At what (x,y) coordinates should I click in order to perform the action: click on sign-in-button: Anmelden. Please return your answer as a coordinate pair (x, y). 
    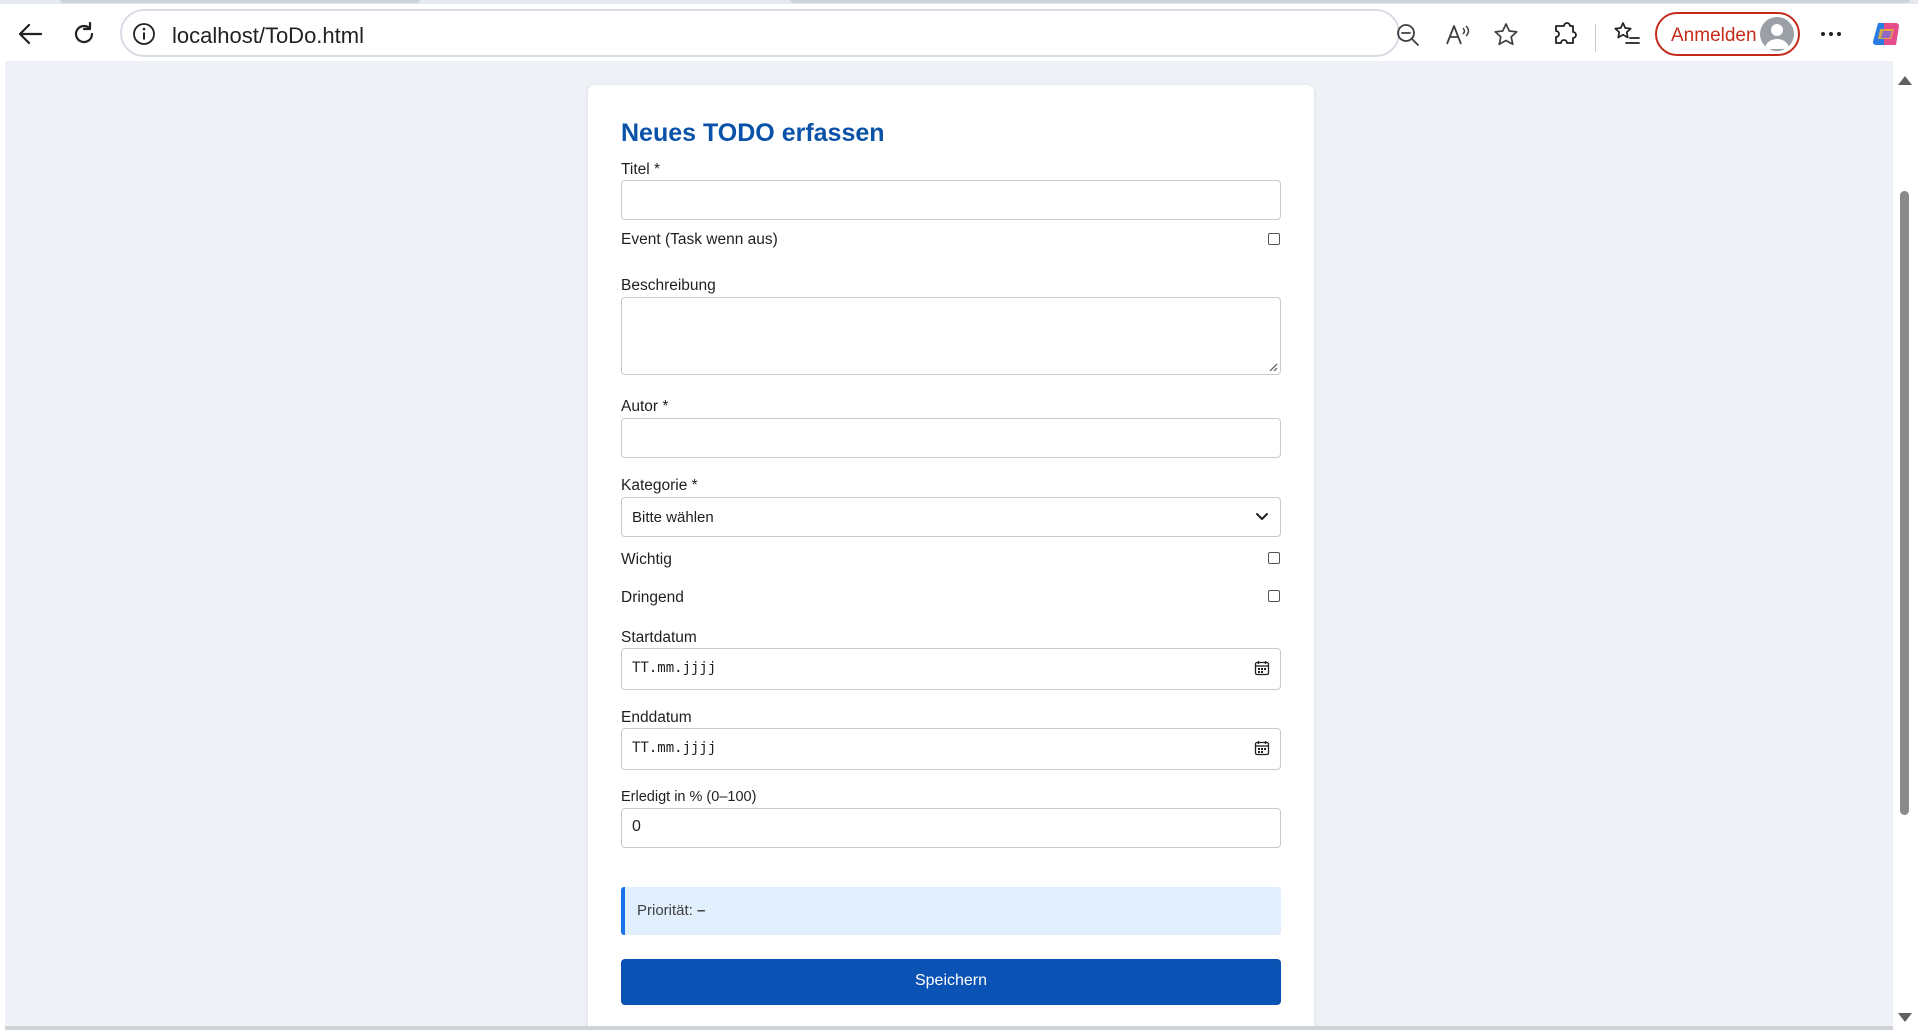
    Looking at the image, I should click on (1727, 34).